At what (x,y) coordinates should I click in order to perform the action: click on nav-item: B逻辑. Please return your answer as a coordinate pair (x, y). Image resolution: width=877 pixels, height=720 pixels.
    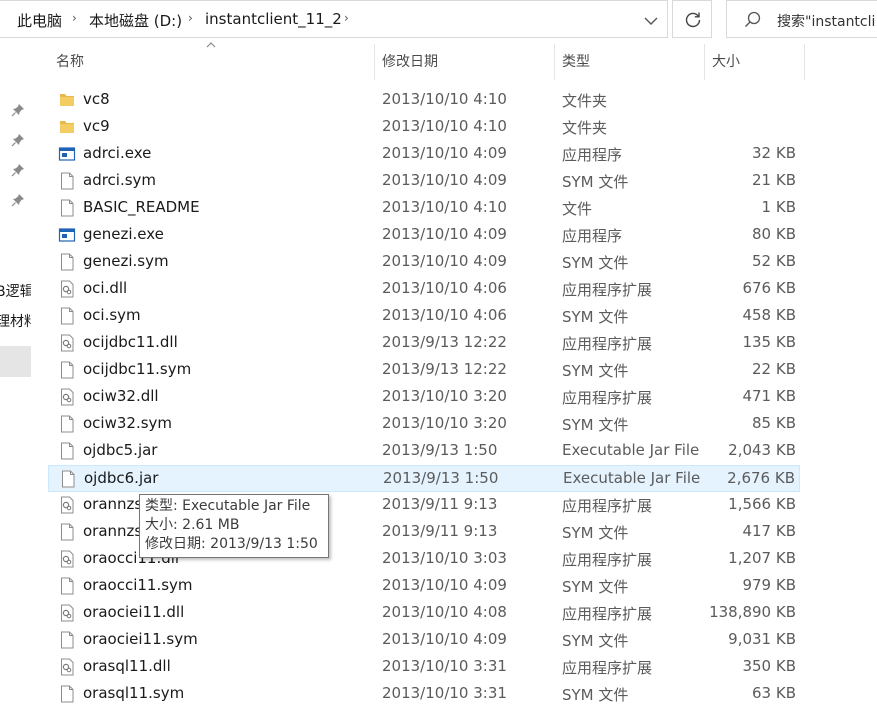
    Looking at the image, I should click on (15, 291).